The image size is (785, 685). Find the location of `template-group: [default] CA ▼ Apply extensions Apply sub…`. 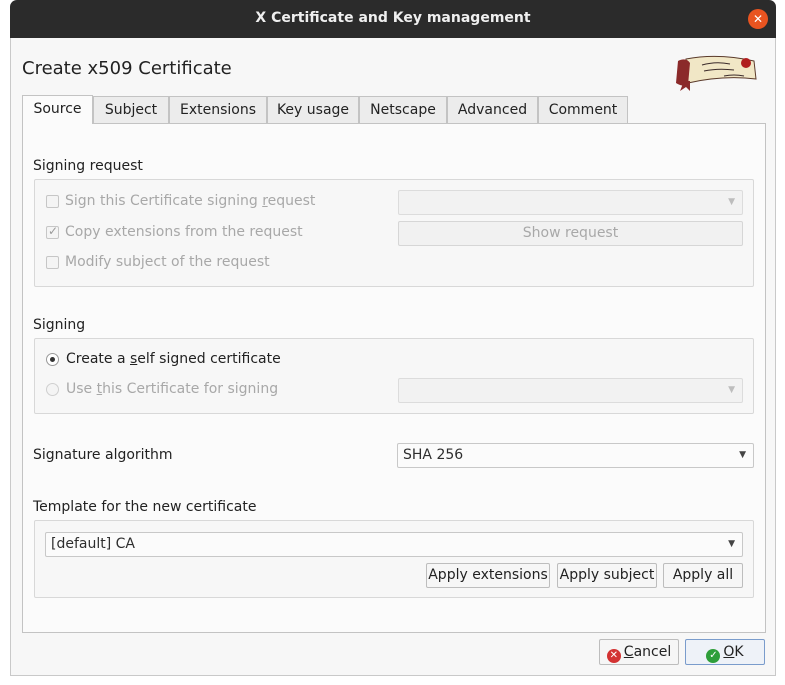

template-group: [default] CA ▼ Apply extensions Apply sub… is located at coordinates (394, 559).